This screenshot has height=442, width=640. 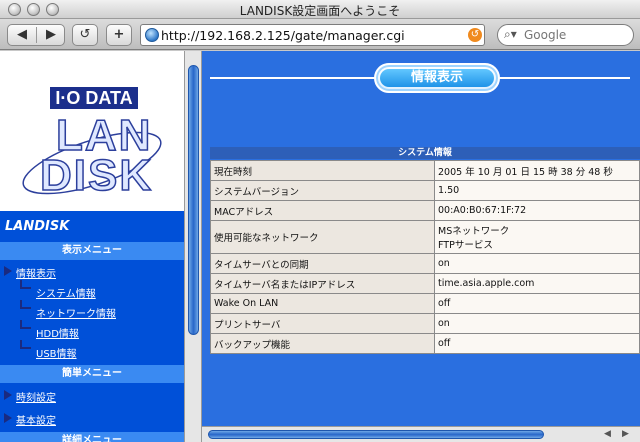 What do you see at coordinates (322, 303) in the screenshot?
I see `row-key: Wake On LAN` at bounding box center [322, 303].